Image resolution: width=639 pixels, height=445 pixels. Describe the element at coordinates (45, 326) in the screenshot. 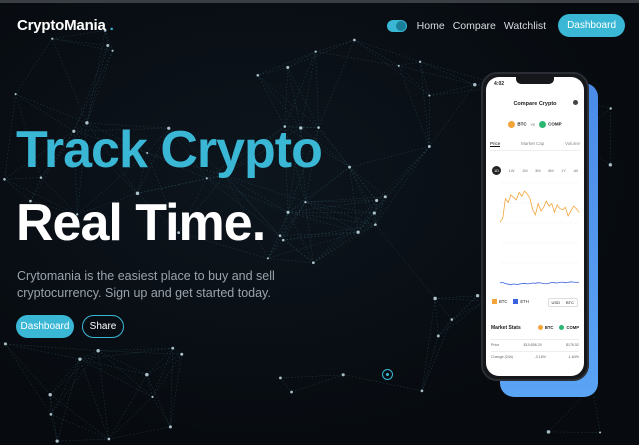

I see `dashboard-button: Dashboard` at that location.